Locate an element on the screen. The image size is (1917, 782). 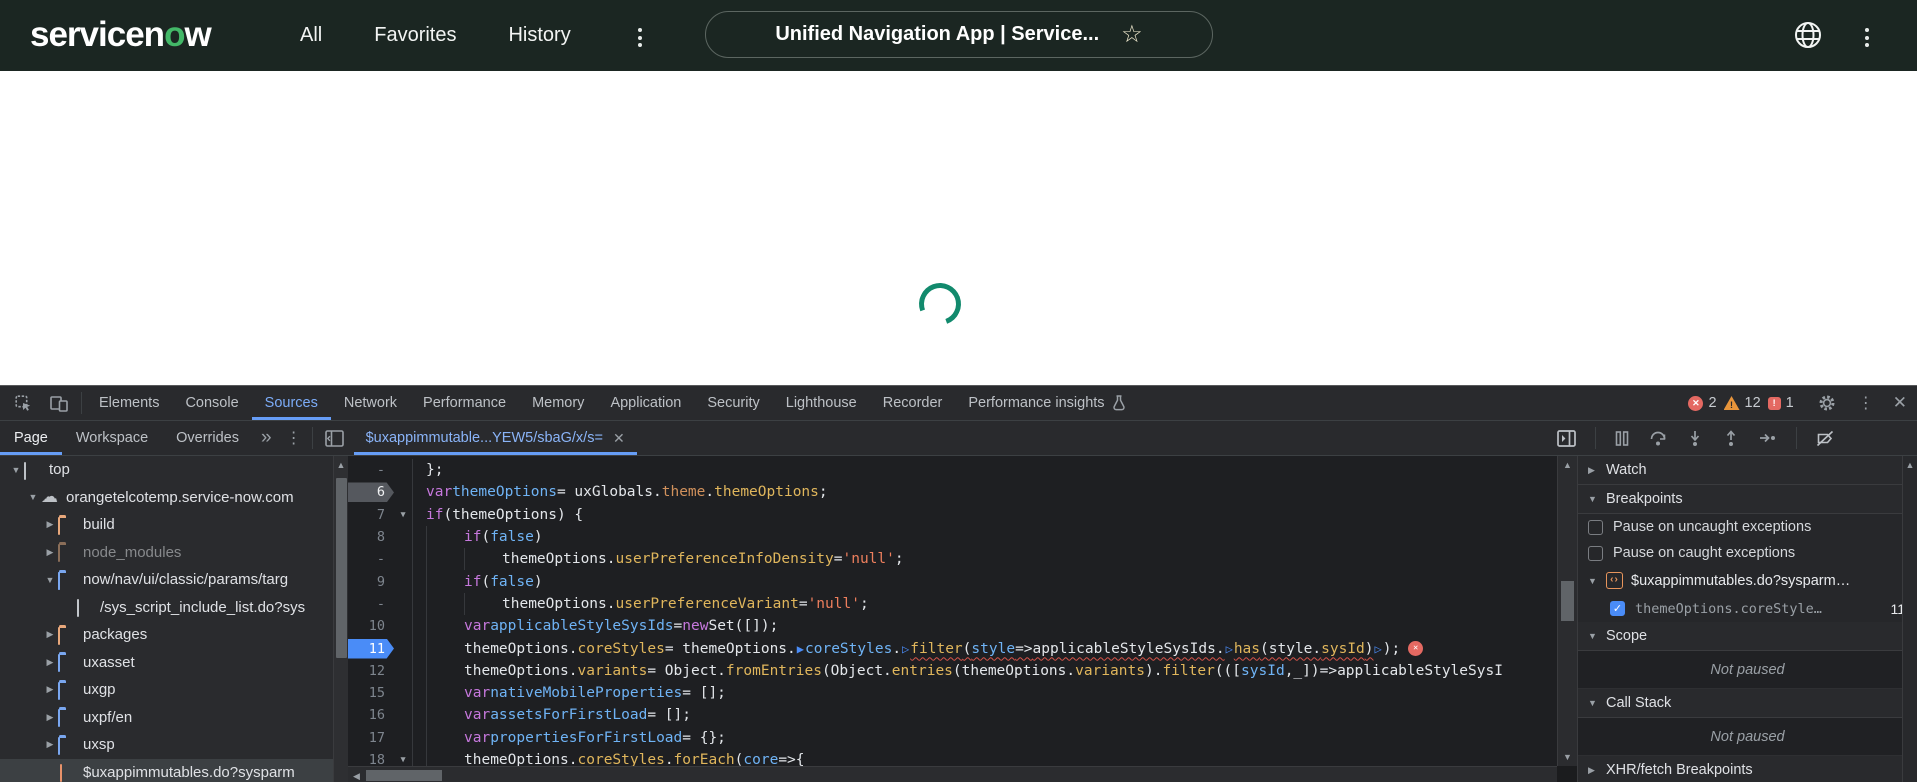
navigator-tab-workspace: Workspace is located at coordinates (112, 438).